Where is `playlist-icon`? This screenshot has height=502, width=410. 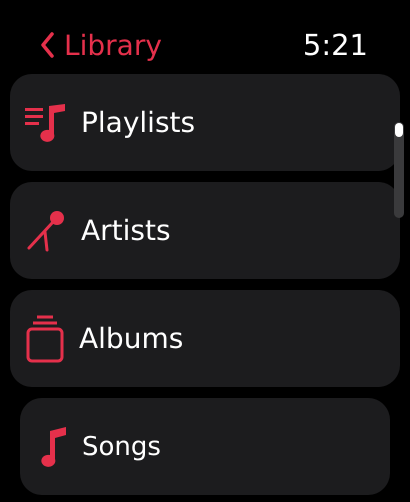
playlist-icon is located at coordinates (46, 123).